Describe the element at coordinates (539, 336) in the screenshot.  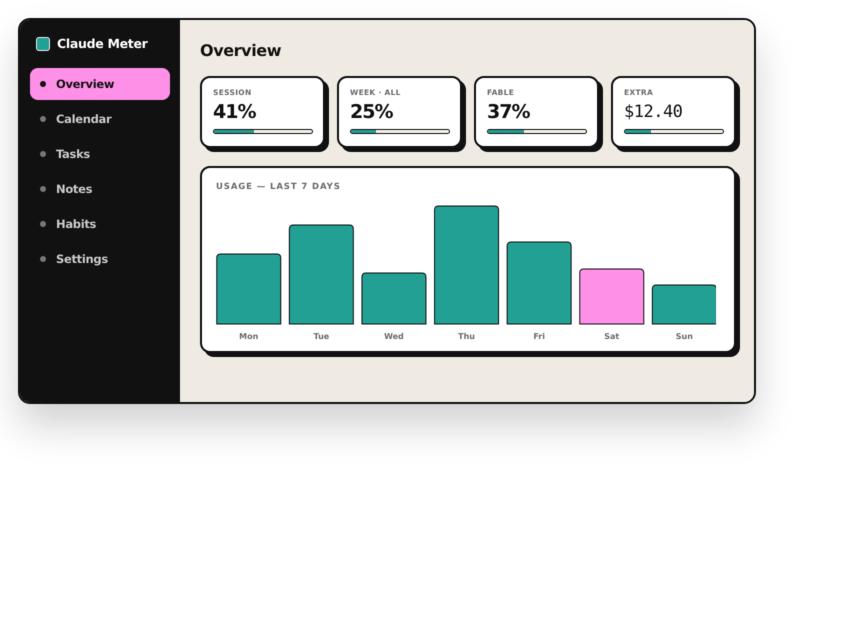
I see `day-label: Fri` at that location.